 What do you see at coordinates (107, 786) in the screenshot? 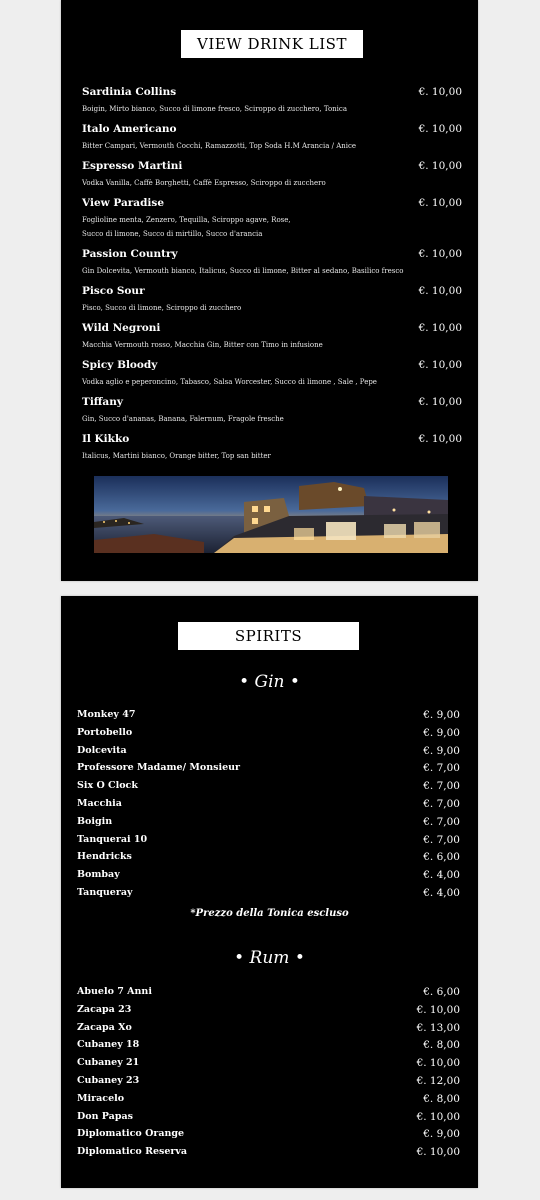
I see `spirit-name: Six O Clock` at bounding box center [107, 786].